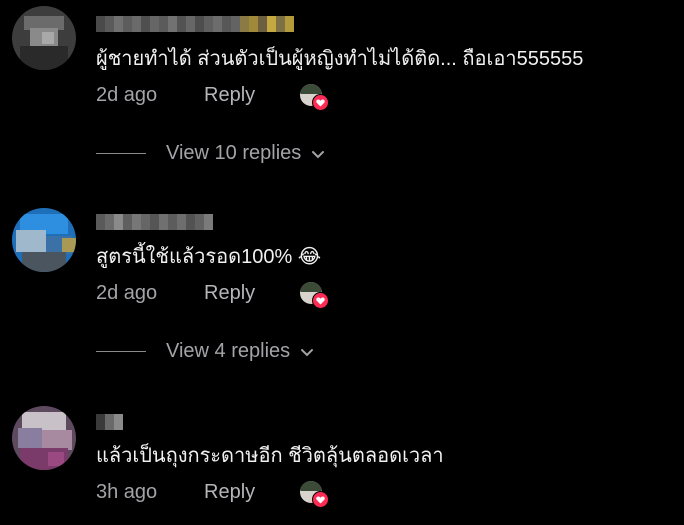 The height and width of the screenshot is (525, 684). What do you see at coordinates (127, 492) in the screenshot?
I see `comment-age: 3h ago` at bounding box center [127, 492].